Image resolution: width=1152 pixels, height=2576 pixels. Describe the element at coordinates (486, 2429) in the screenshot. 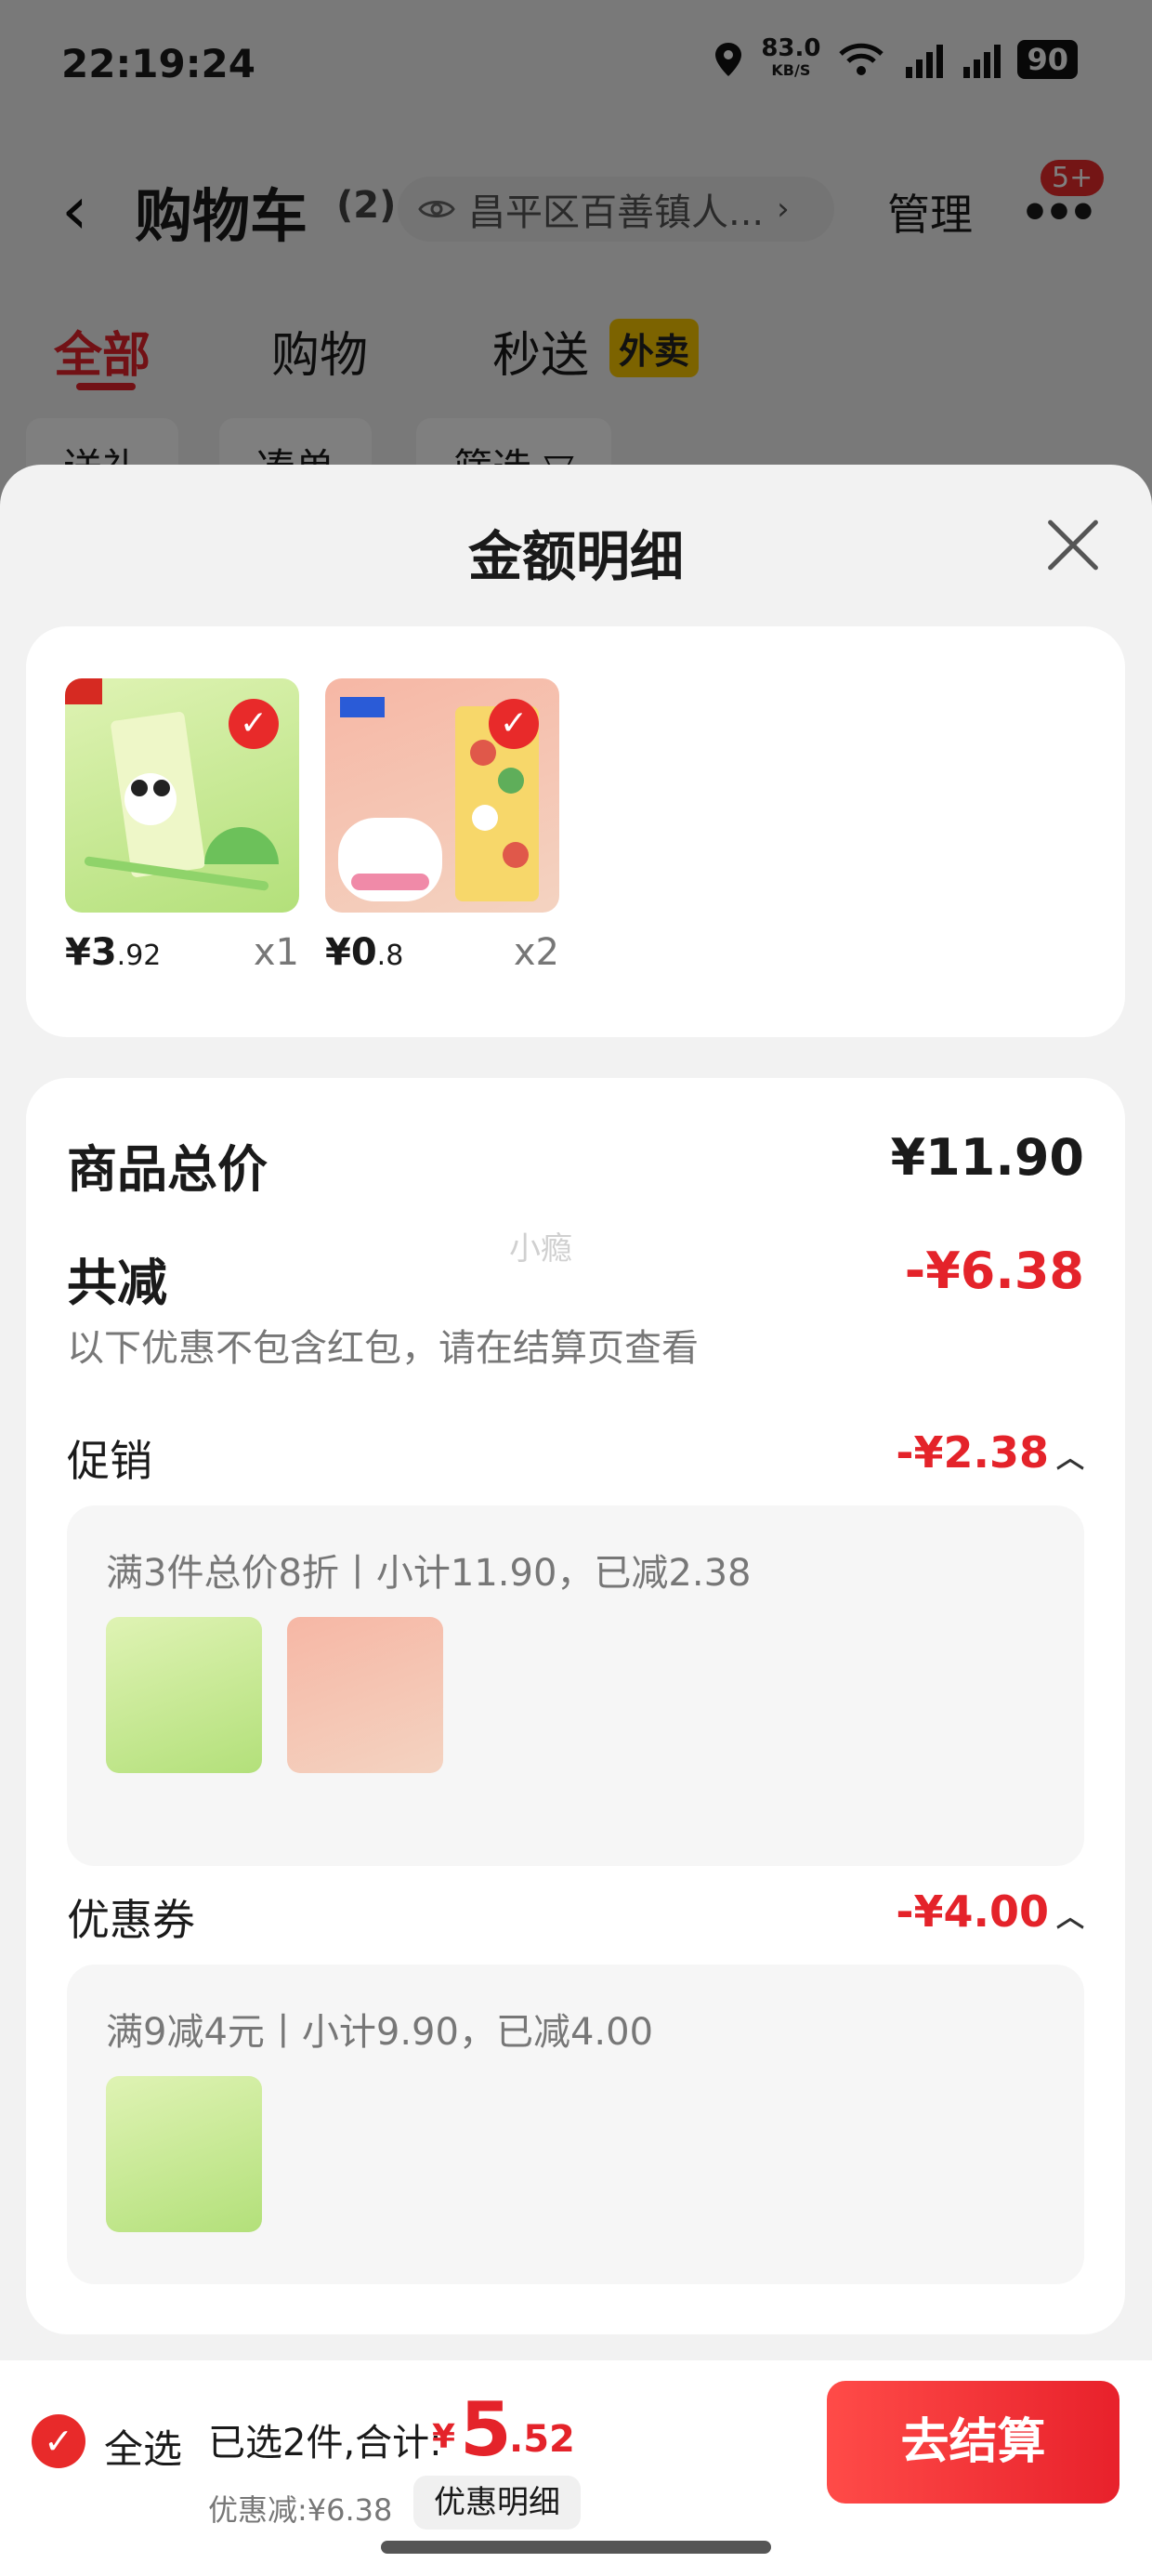

I see `total-amount-int: 5` at that location.